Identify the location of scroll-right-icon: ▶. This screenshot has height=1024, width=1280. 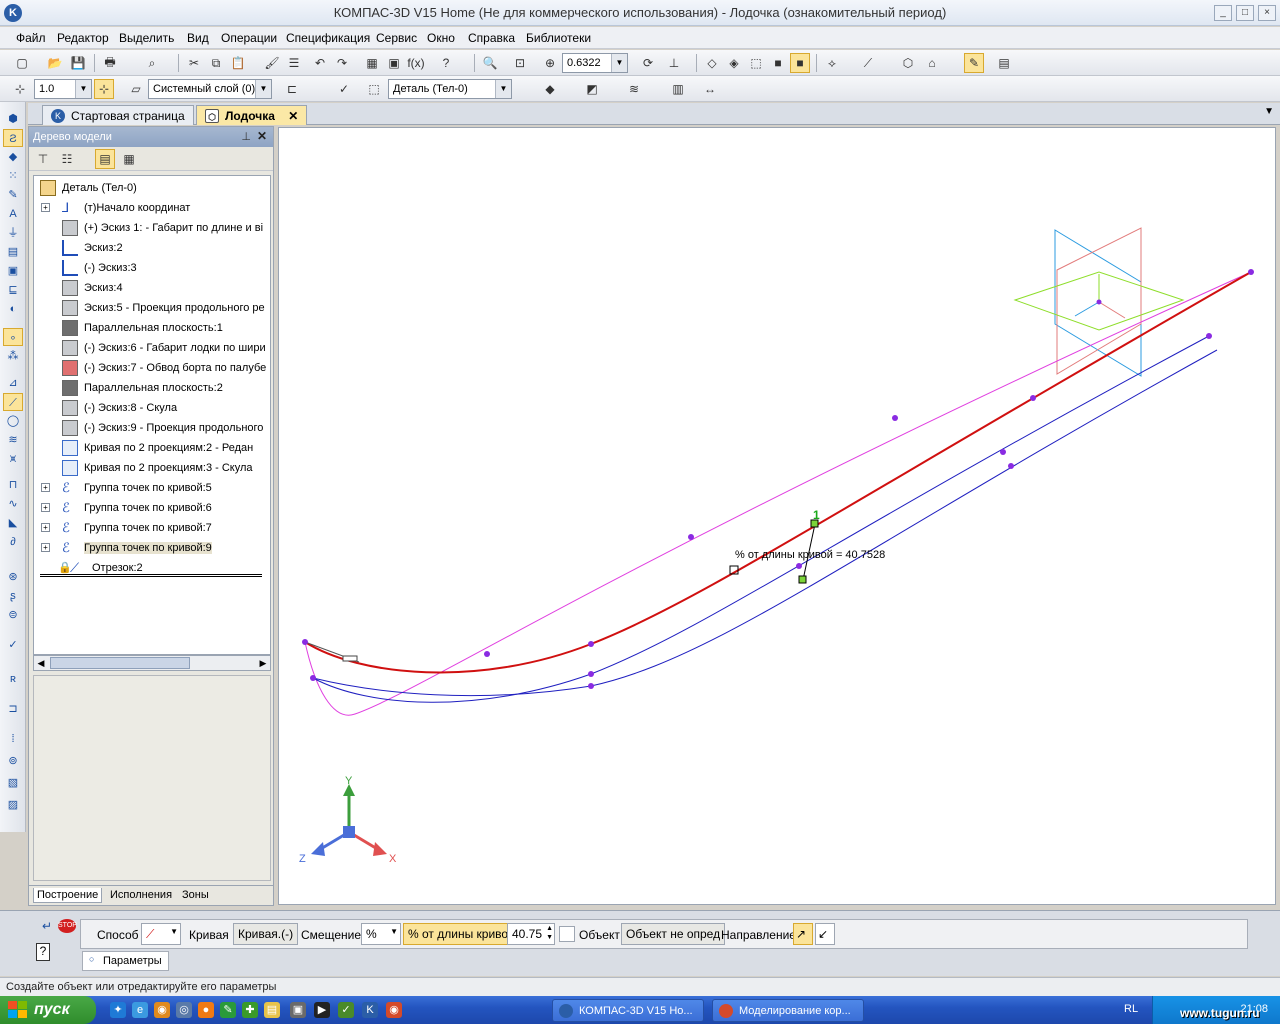
(263, 663).